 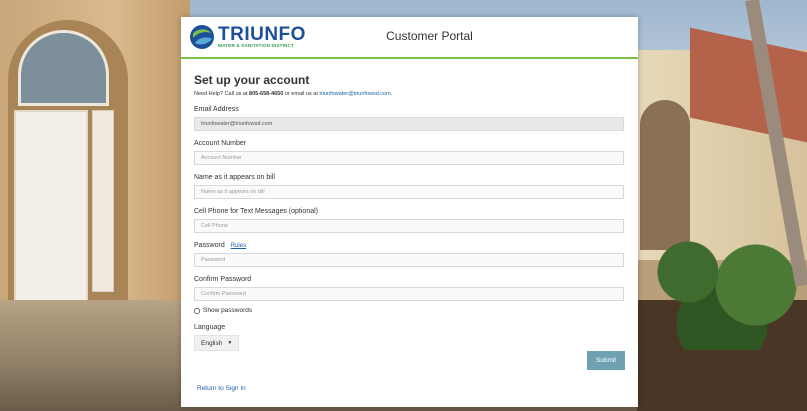 I want to click on logo-subtitle: WATER & SANITATION DISTRICT, so click(x=256, y=46).